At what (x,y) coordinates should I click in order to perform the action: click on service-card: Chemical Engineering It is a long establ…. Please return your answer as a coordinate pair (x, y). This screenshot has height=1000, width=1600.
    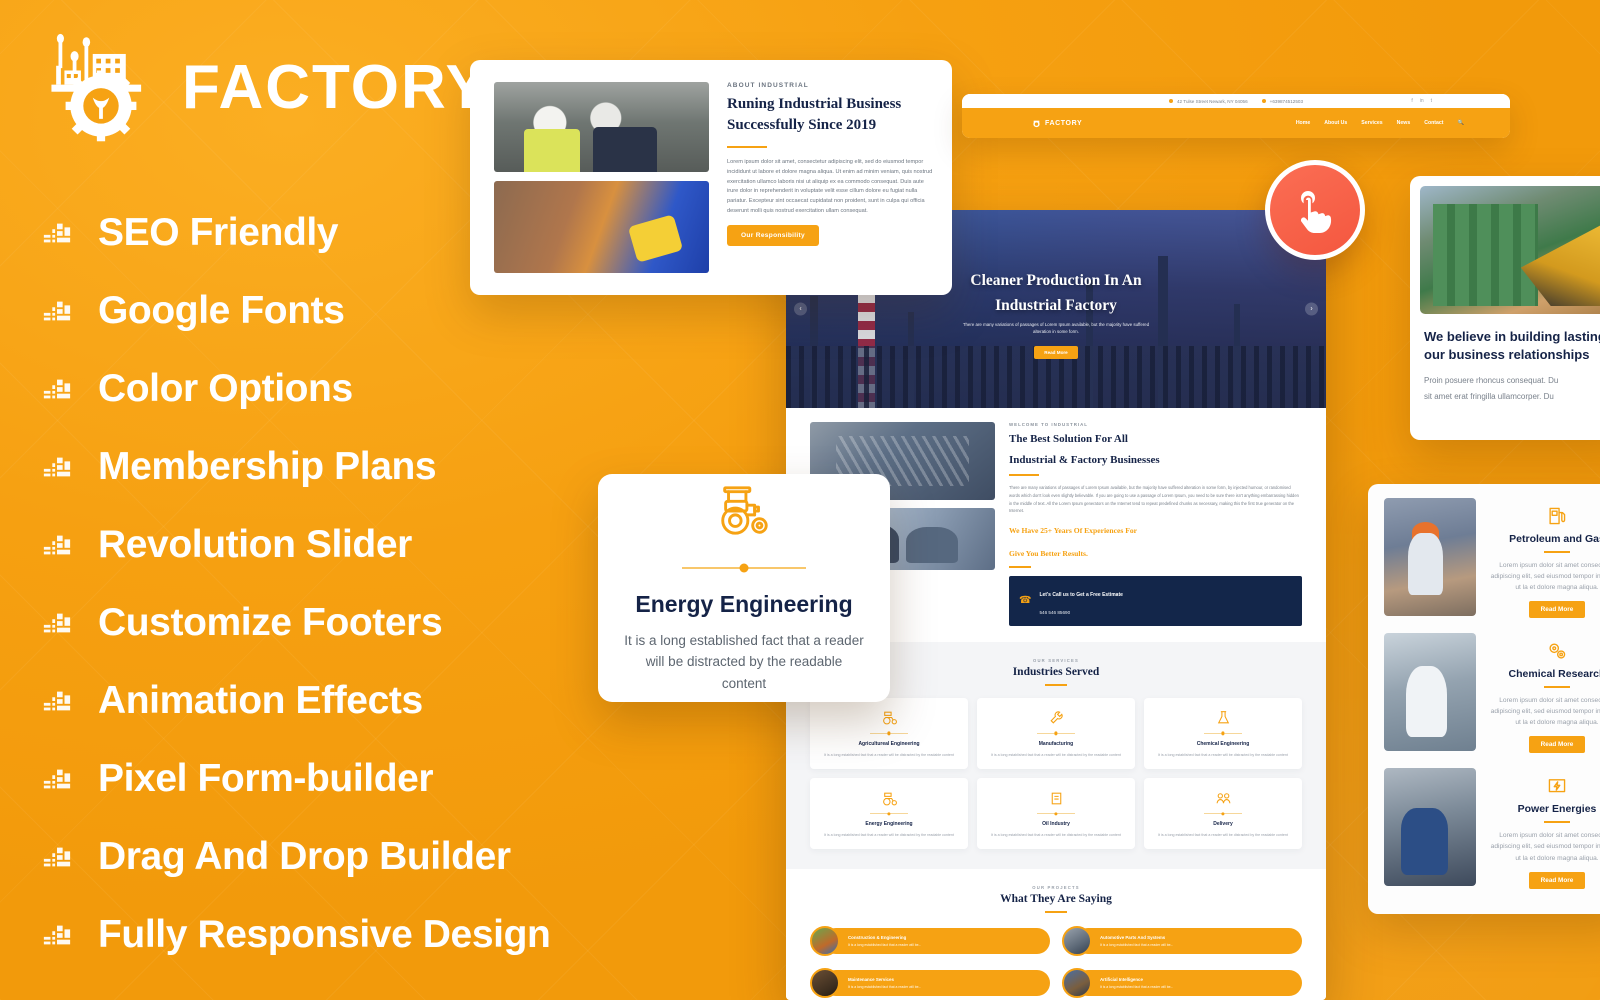
    Looking at the image, I should click on (1223, 733).